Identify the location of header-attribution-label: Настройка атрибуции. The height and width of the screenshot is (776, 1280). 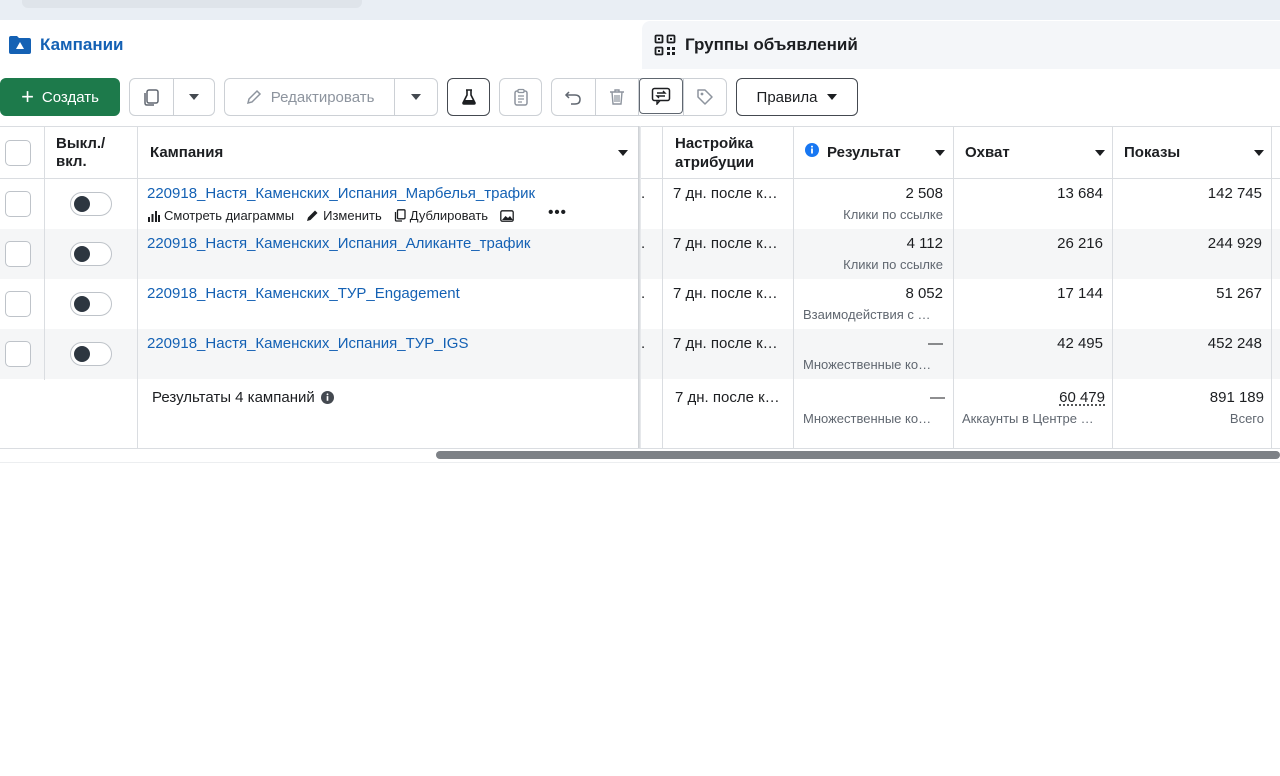
(715, 152).